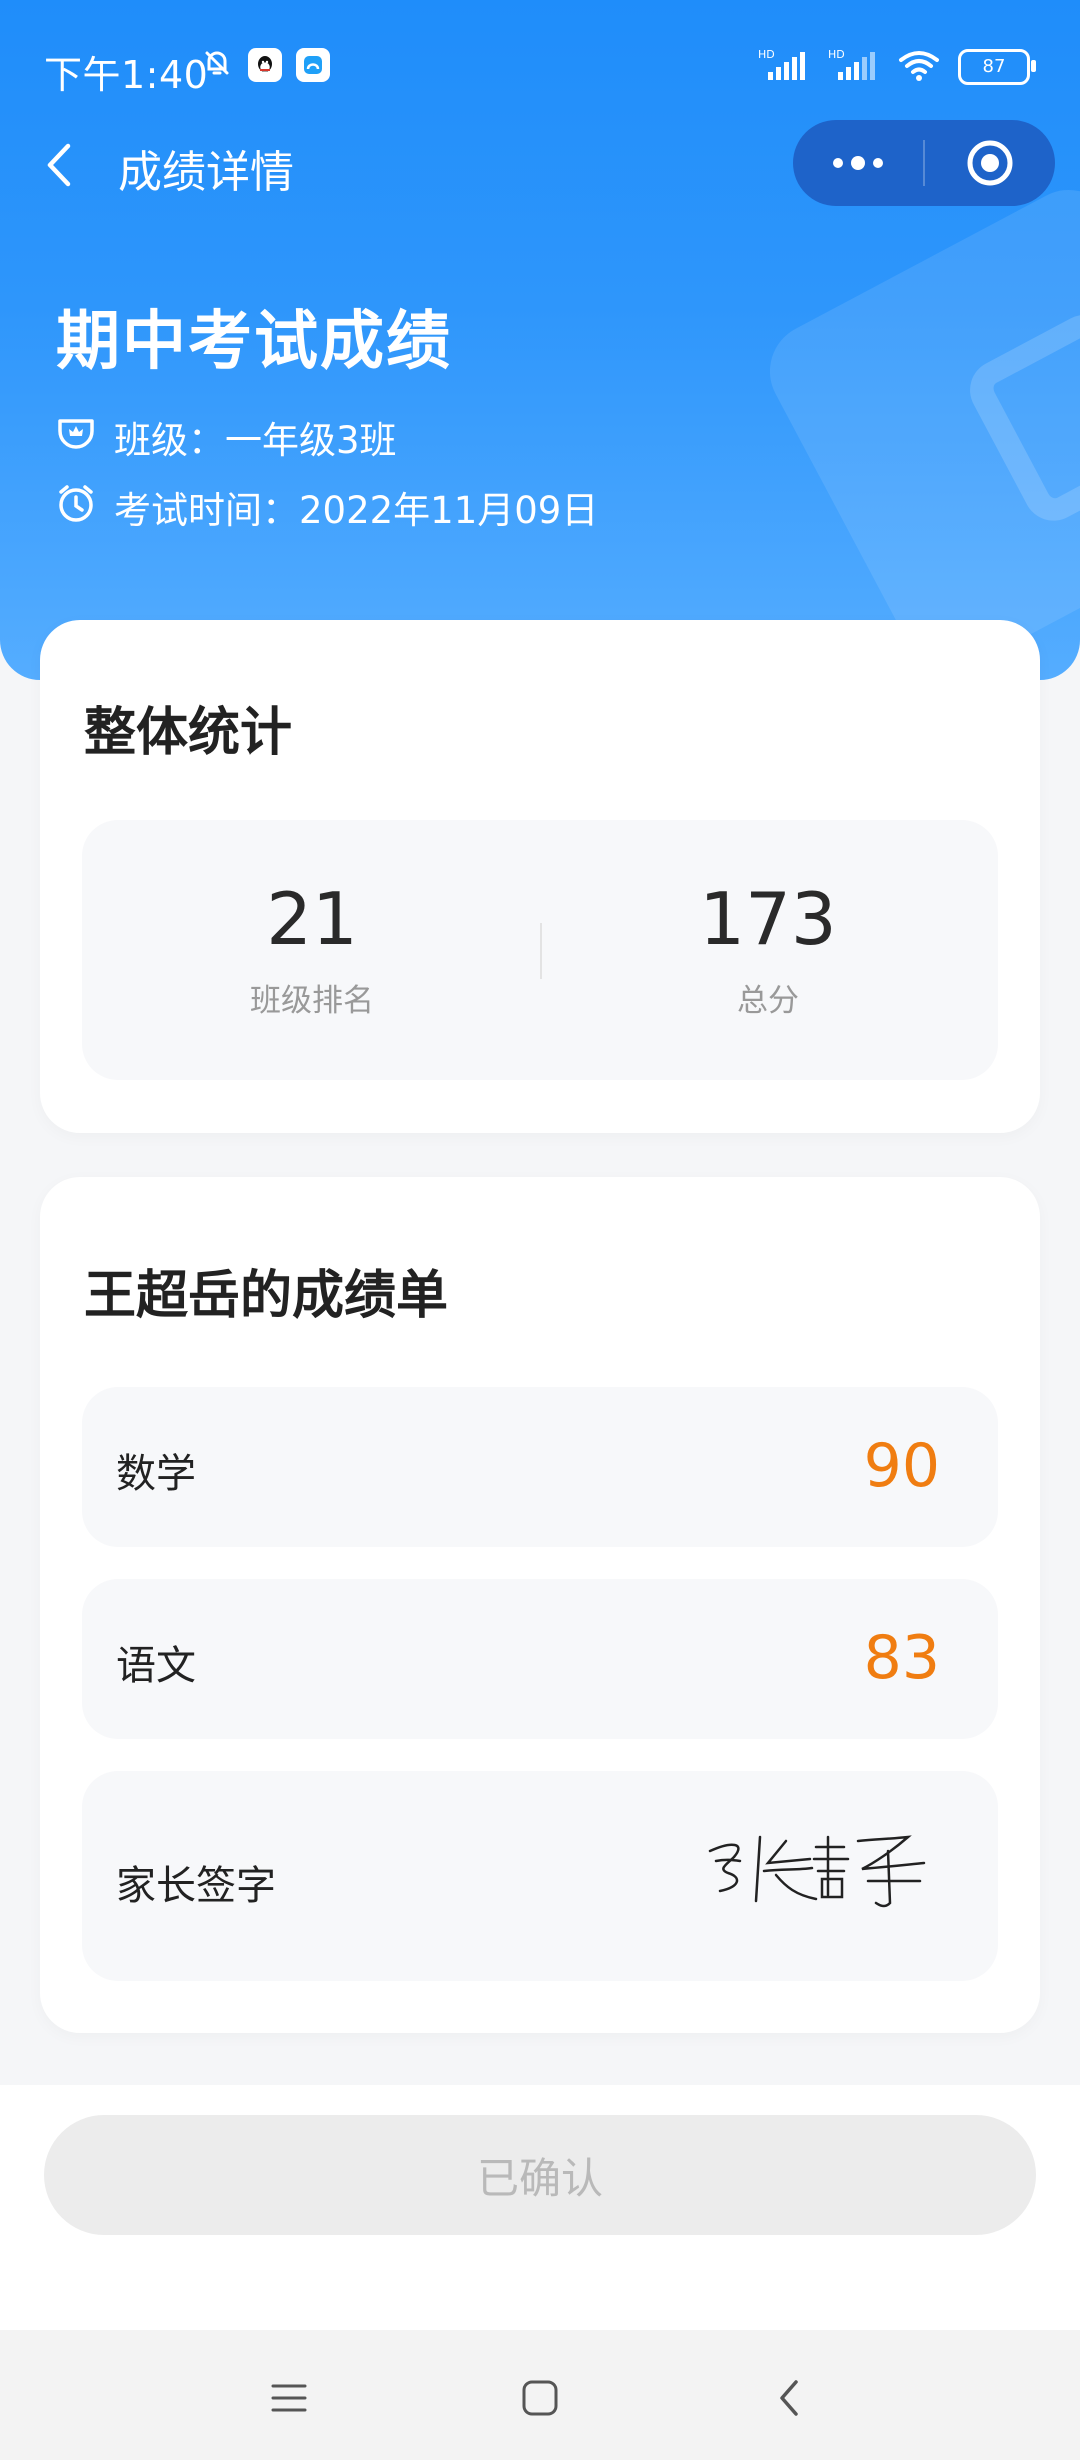 This screenshot has width=1080, height=2460. What do you see at coordinates (901, 1658) in the screenshot?
I see `subject-score: 83` at bounding box center [901, 1658].